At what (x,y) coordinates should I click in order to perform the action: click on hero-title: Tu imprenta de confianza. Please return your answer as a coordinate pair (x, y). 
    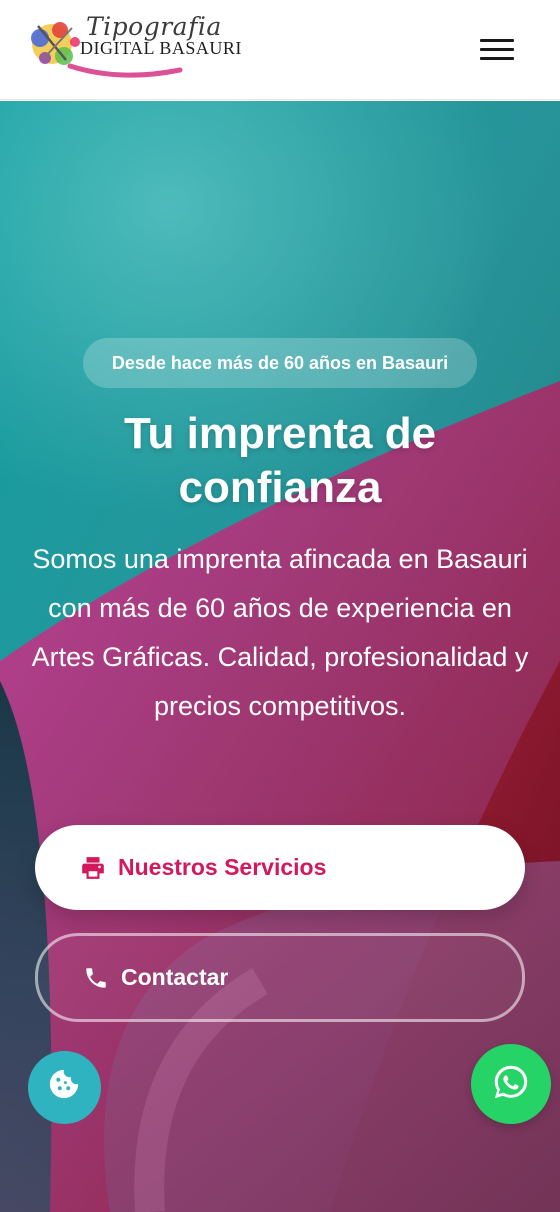
    Looking at the image, I should click on (280, 460).